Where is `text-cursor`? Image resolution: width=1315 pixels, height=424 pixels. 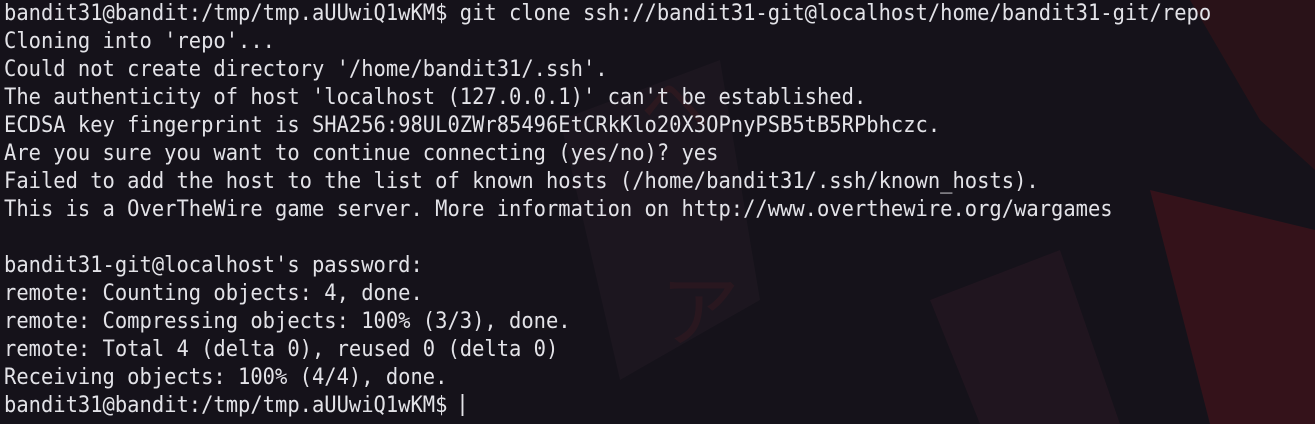 text-cursor is located at coordinates (462, 405).